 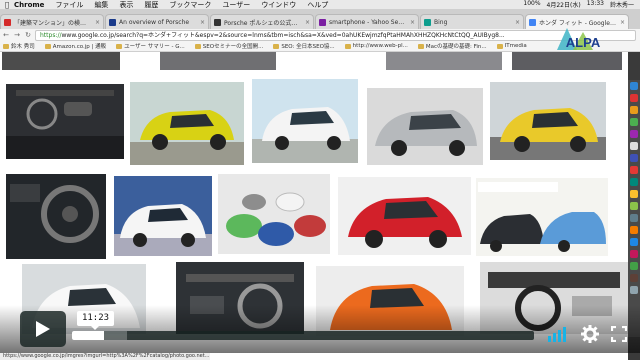 What do you see at coordinates (157, 21) in the screenshot?
I see `tab-1: An overview of Porsche ×` at bounding box center [157, 21].